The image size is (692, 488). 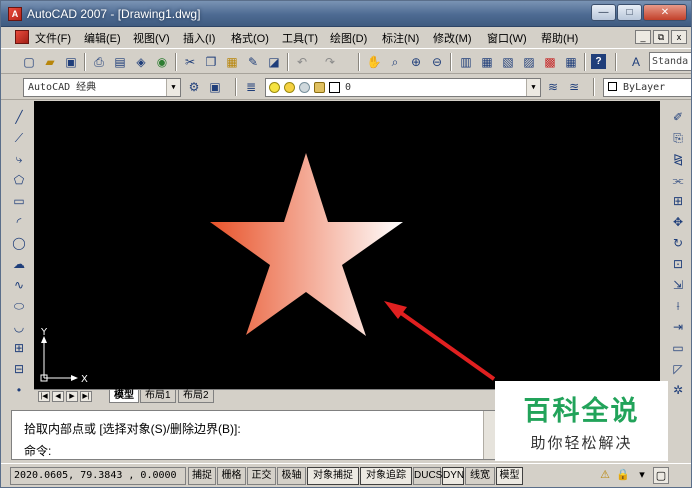 I want to click on status-toggle-button: 正交, so click(x=261, y=476).